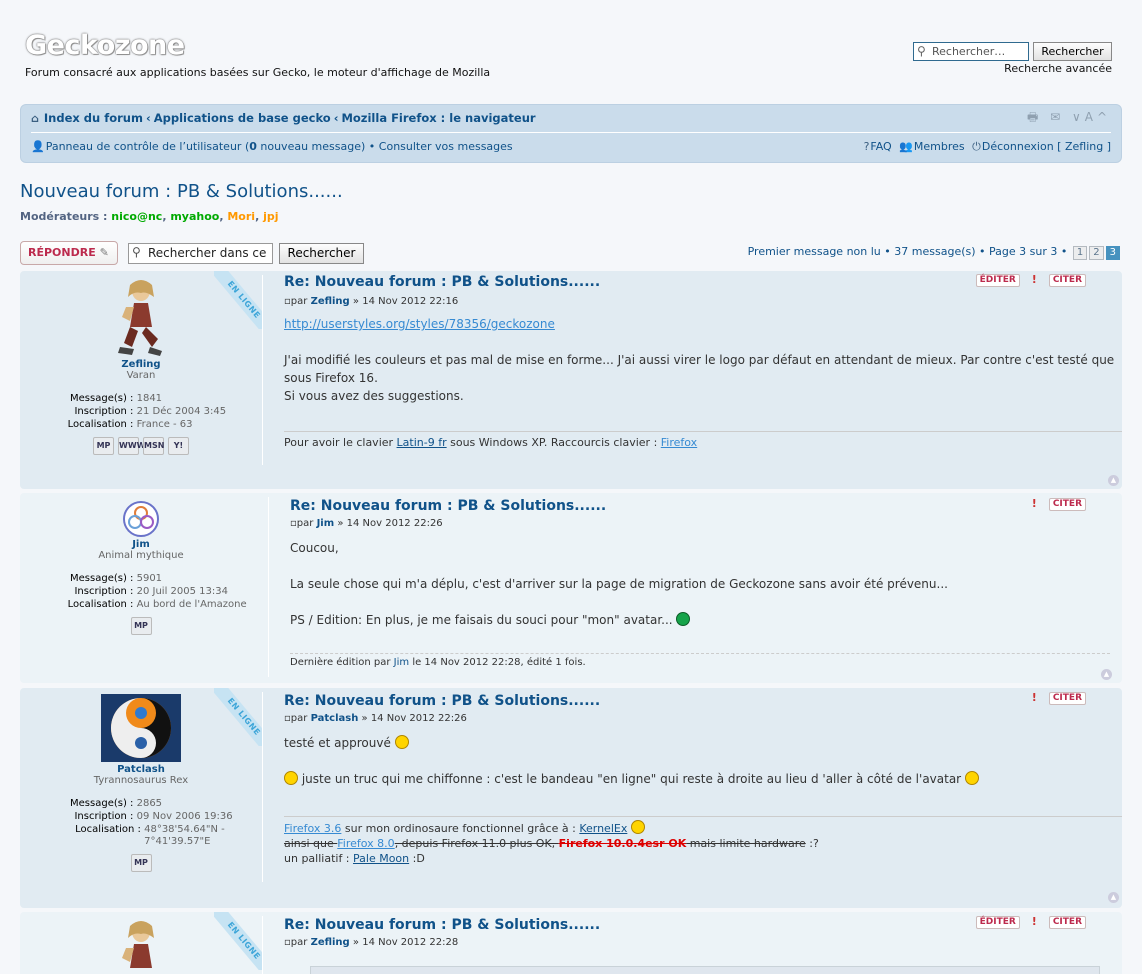 The height and width of the screenshot is (974, 1142). What do you see at coordinates (291, 778) in the screenshot?
I see `idea-icon` at bounding box center [291, 778].